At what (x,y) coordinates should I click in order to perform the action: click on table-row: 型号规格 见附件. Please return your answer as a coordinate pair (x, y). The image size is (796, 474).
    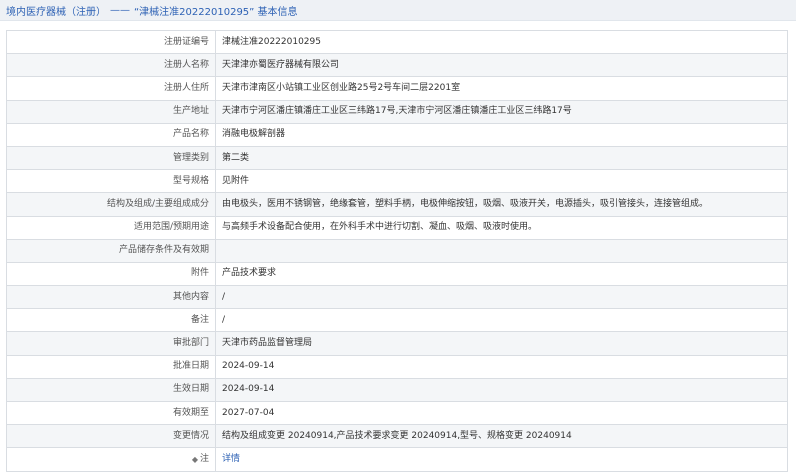
    Looking at the image, I should click on (397, 181).